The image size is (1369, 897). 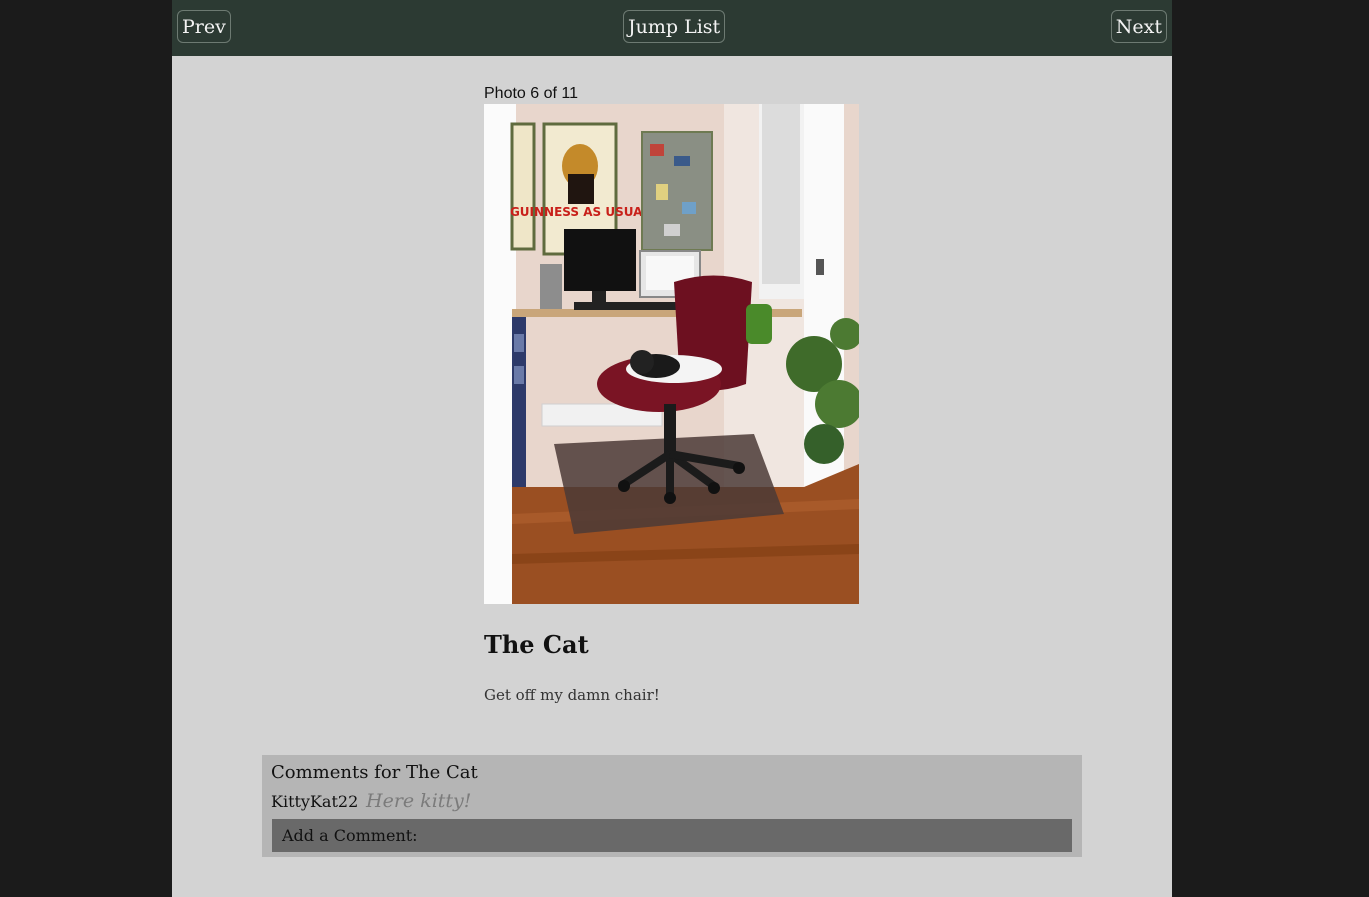 What do you see at coordinates (374, 772) in the screenshot?
I see `comments-heading: Comments for The Cat` at bounding box center [374, 772].